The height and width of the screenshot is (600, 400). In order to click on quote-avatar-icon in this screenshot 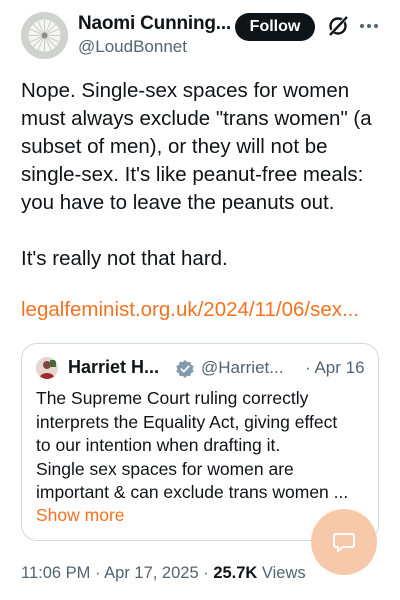, I will do `click(47, 368)`.